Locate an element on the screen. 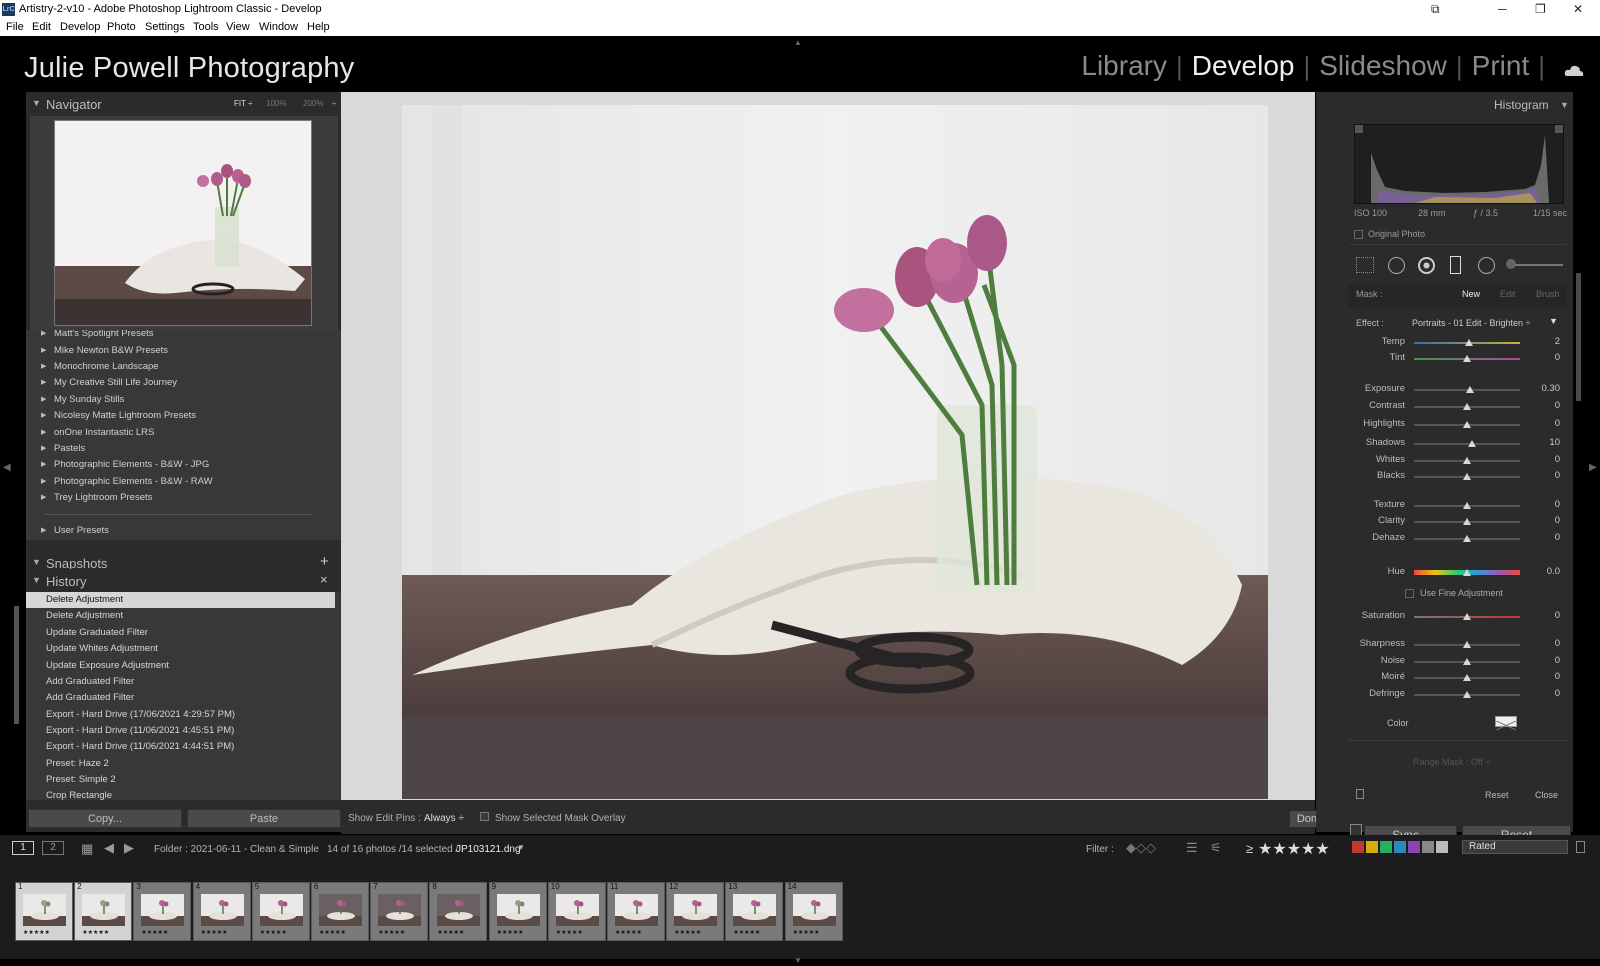  filmstrip-thumbnail: 6 ★★★★★ is located at coordinates (340, 911).